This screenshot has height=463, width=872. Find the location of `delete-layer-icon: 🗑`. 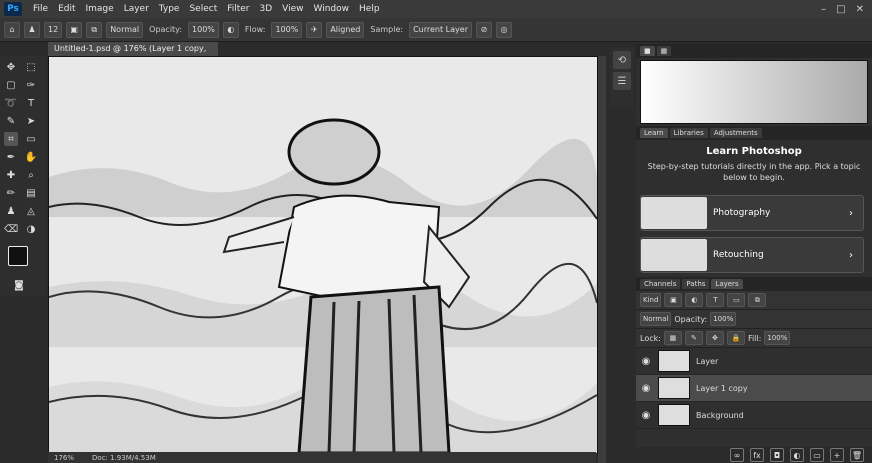

delete-layer-icon: 🗑 is located at coordinates (857, 455).